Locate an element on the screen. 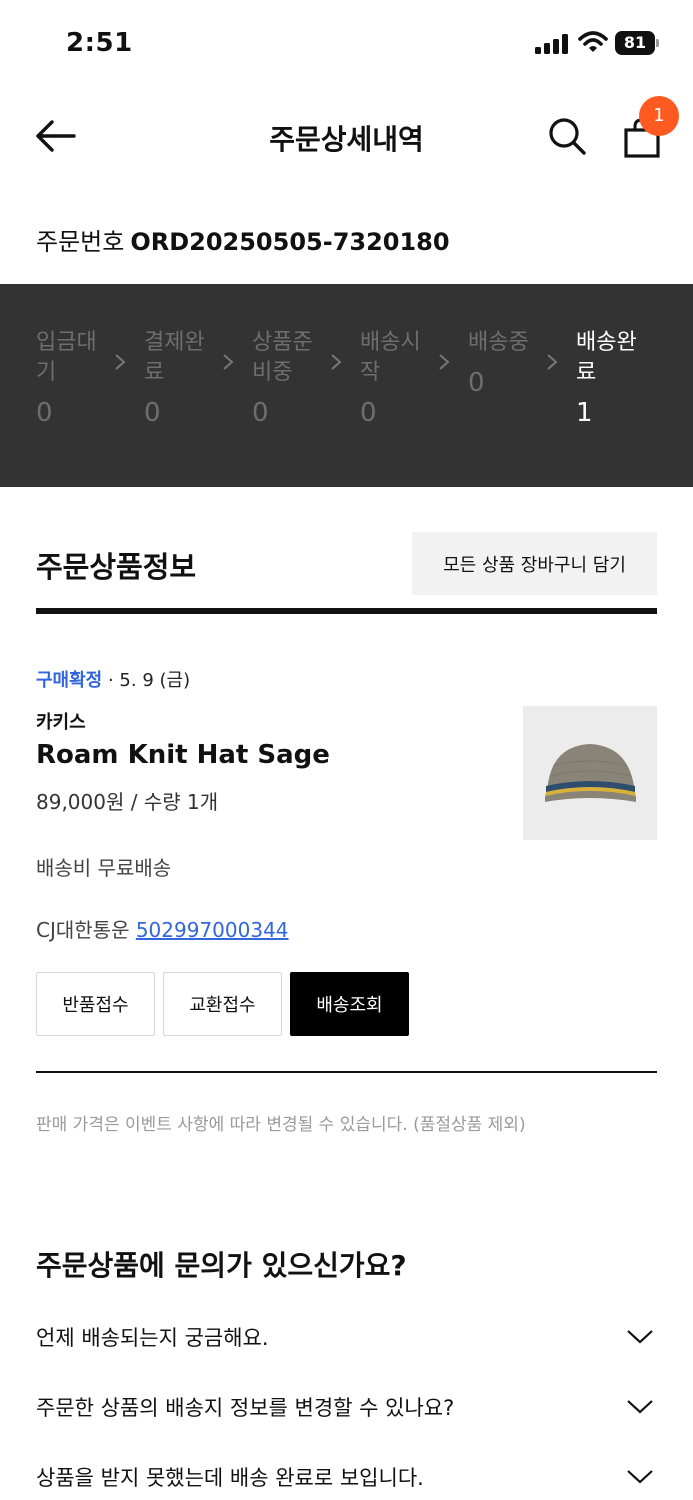 The width and height of the screenshot is (693, 1500). battery-icon: 81 is located at coordinates (637, 43).